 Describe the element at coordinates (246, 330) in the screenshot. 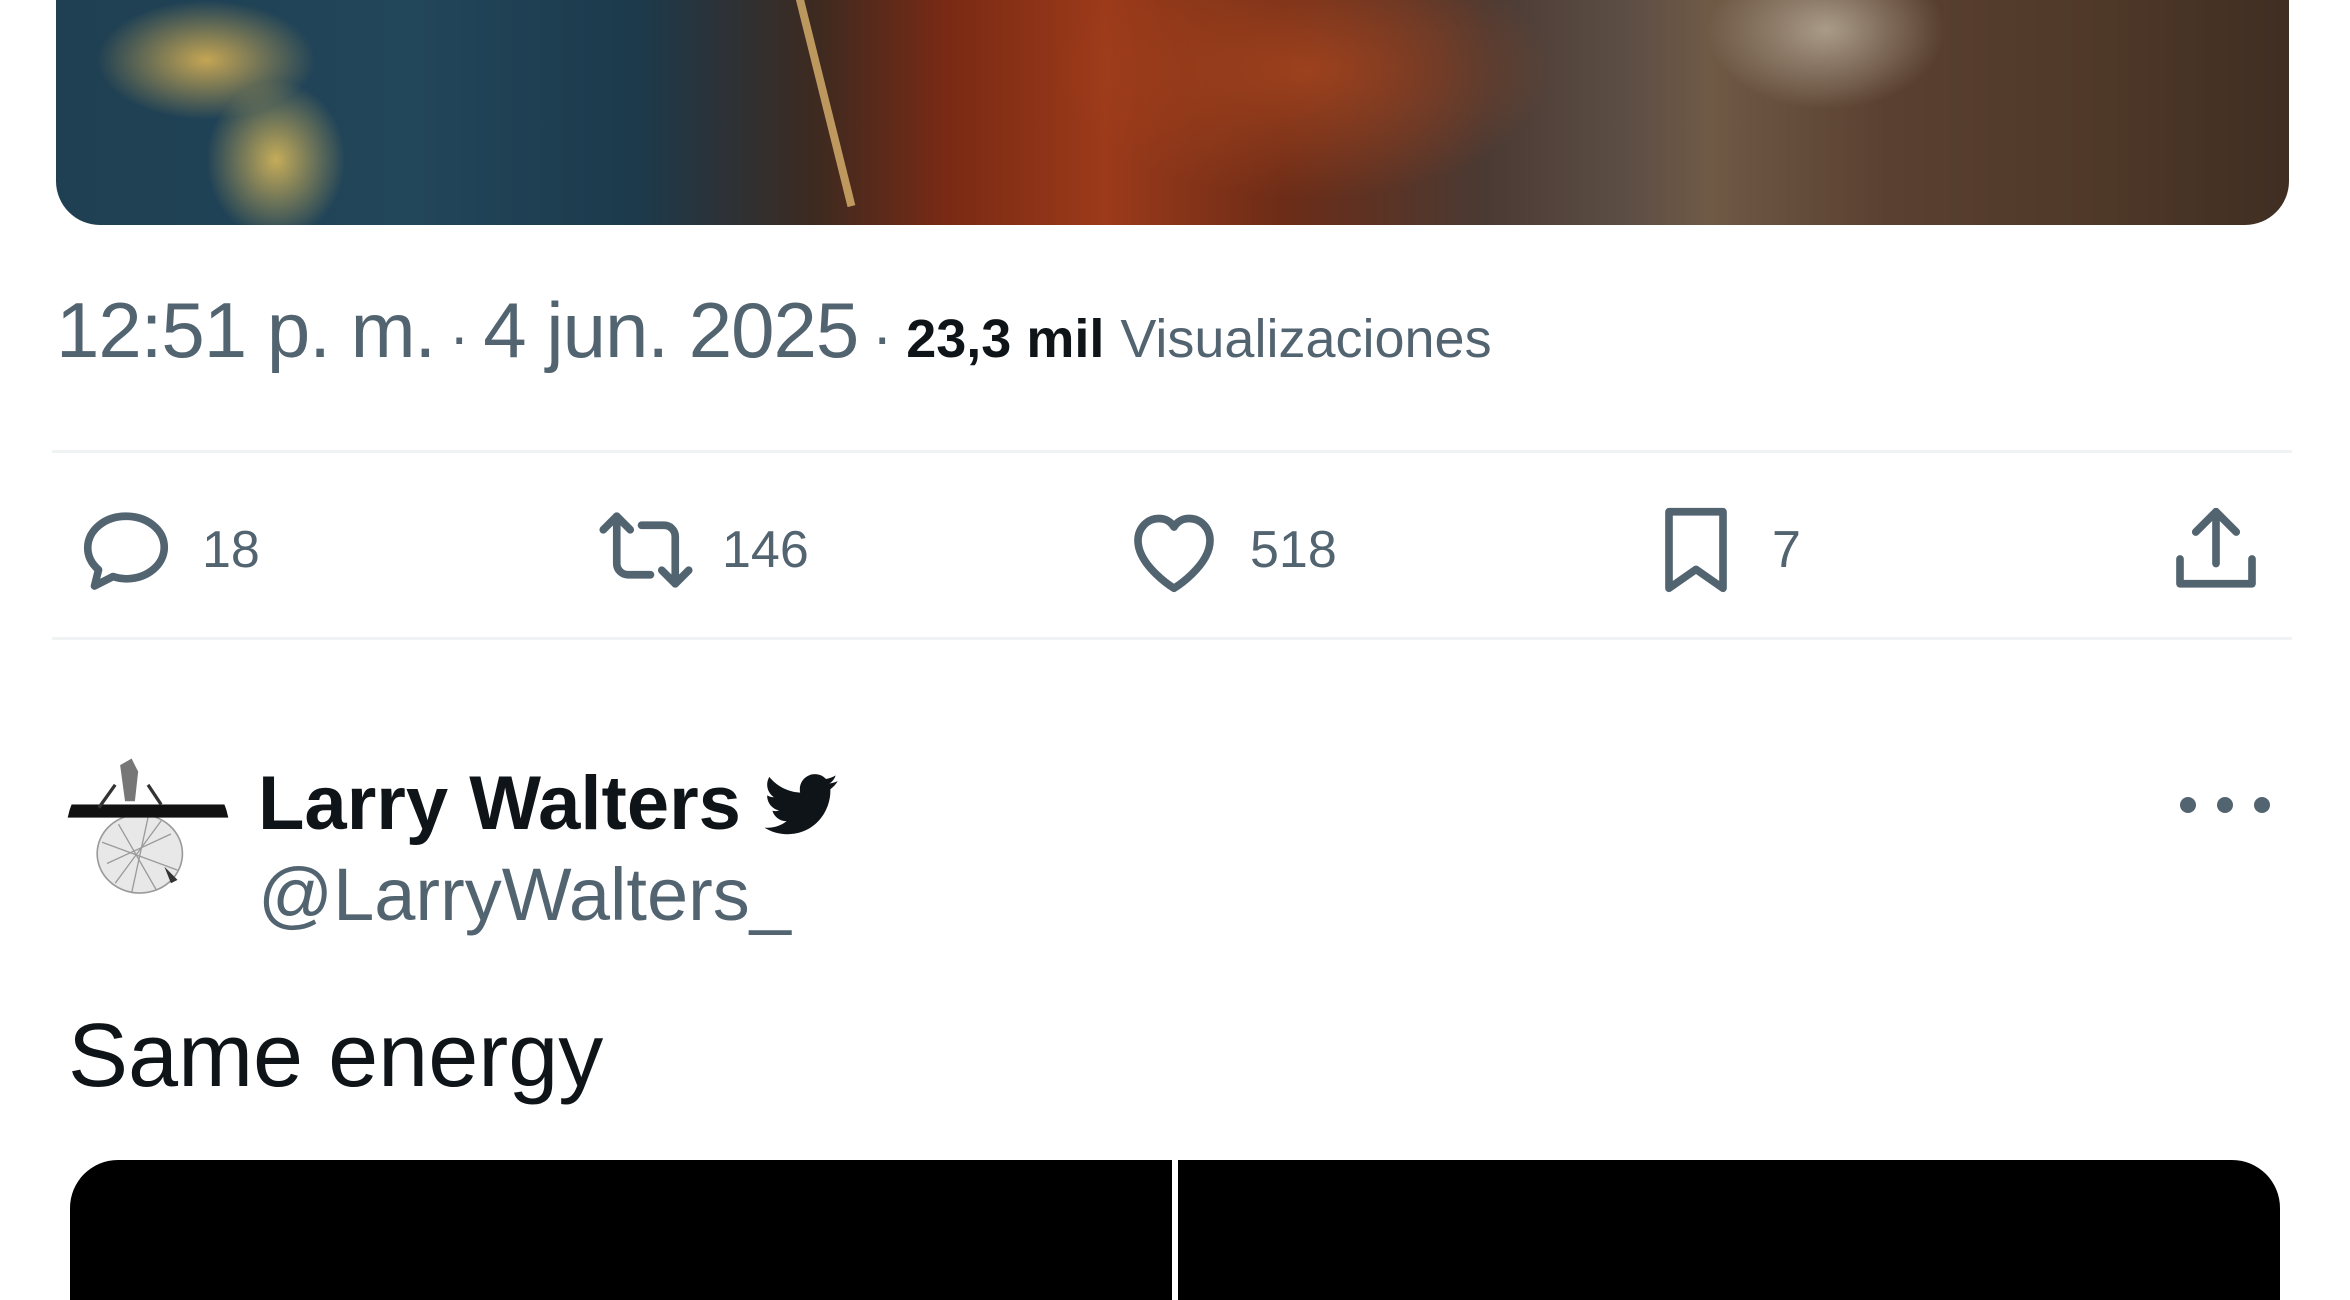

I see `tweet-time: 12:51 p. m.` at that location.